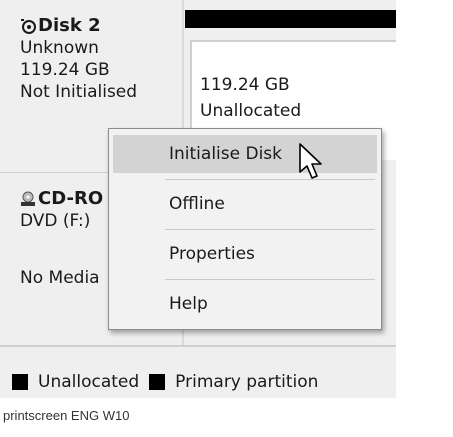  What do you see at coordinates (59, 48) in the screenshot?
I see `disk-2-type: Unknown` at bounding box center [59, 48].